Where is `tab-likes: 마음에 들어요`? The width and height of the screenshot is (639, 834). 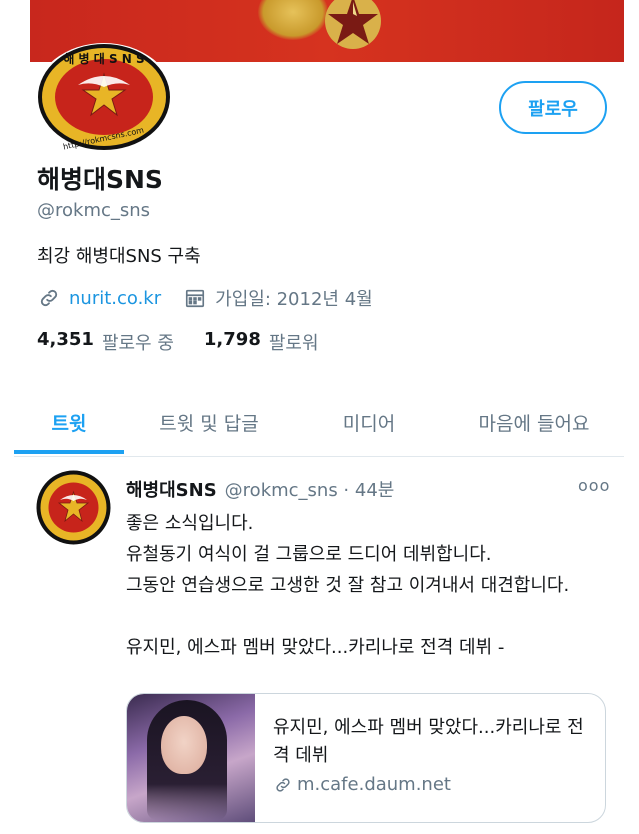 tab-likes: 마음에 들어요 is located at coordinates (534, 422).